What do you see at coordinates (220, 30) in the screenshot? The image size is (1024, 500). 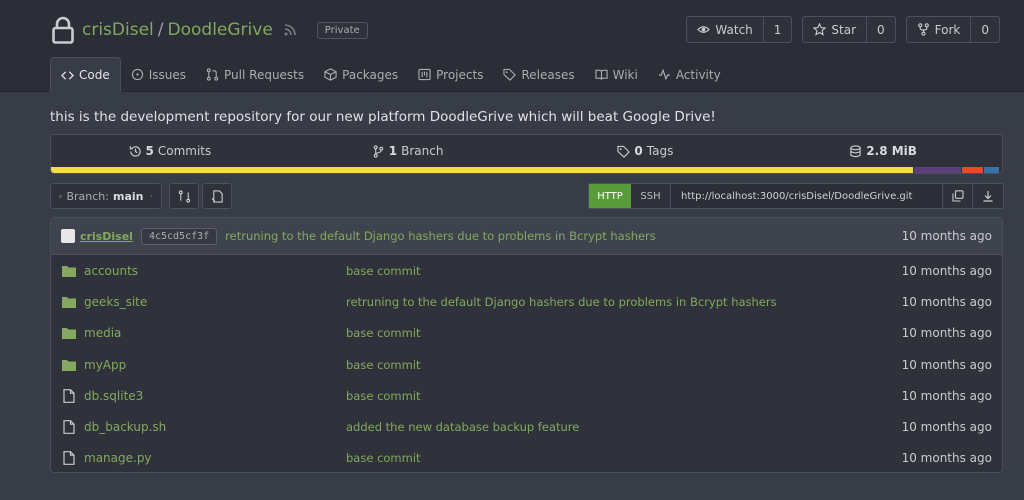 I see `repo-name-link: DoodleGrive` at bounding box center [220, 30].